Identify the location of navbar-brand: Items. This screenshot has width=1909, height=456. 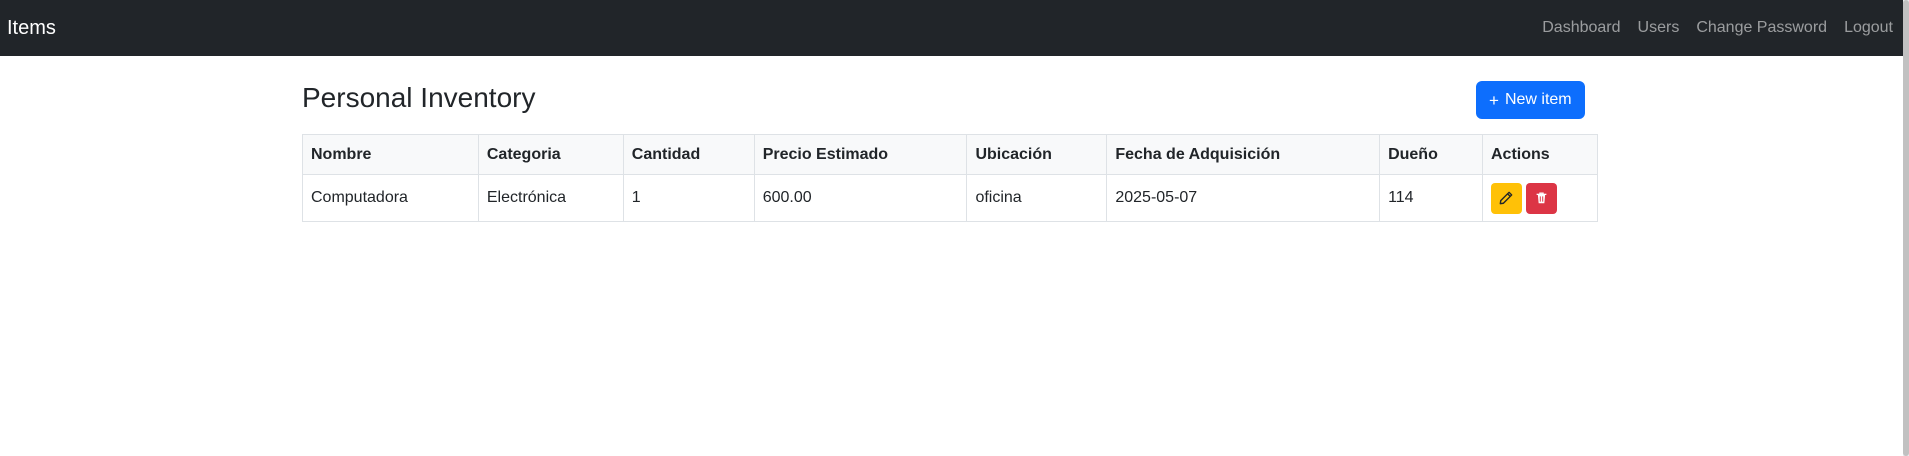
(31, 28).